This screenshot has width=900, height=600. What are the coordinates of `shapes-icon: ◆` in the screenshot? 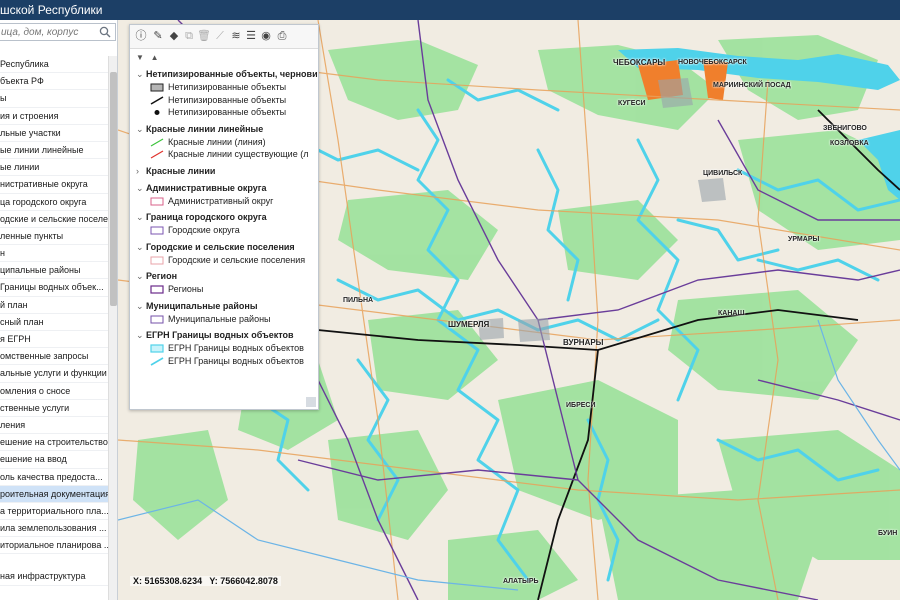 It's located at (174, 36).